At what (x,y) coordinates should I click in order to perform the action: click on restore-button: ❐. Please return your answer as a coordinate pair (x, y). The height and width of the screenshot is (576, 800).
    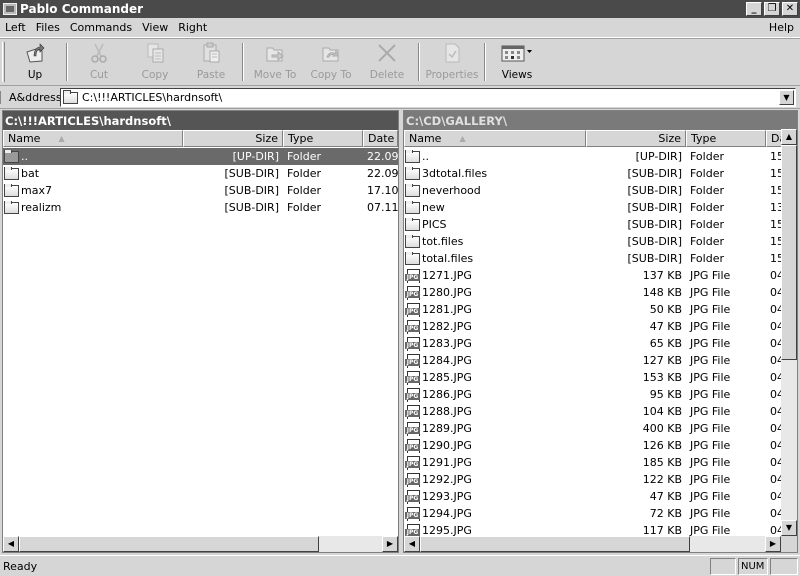
    Looking at the image, I should click on (772, 9).